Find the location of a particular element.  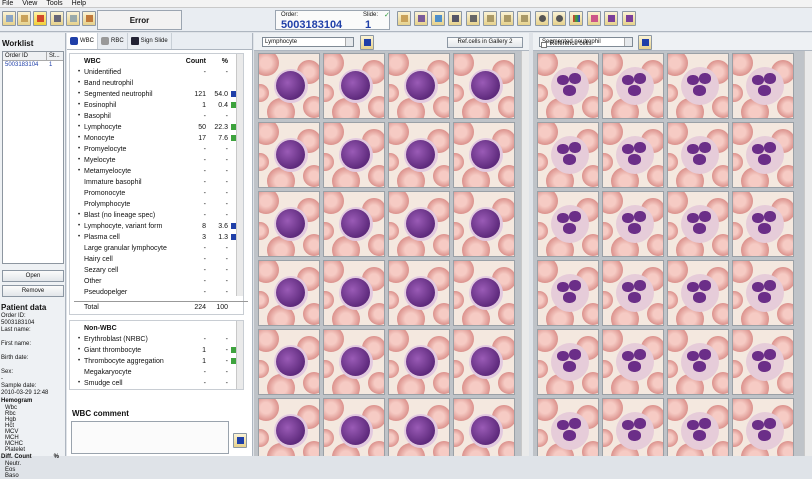

cell-image: 5 is located at coordinates (289, 155).